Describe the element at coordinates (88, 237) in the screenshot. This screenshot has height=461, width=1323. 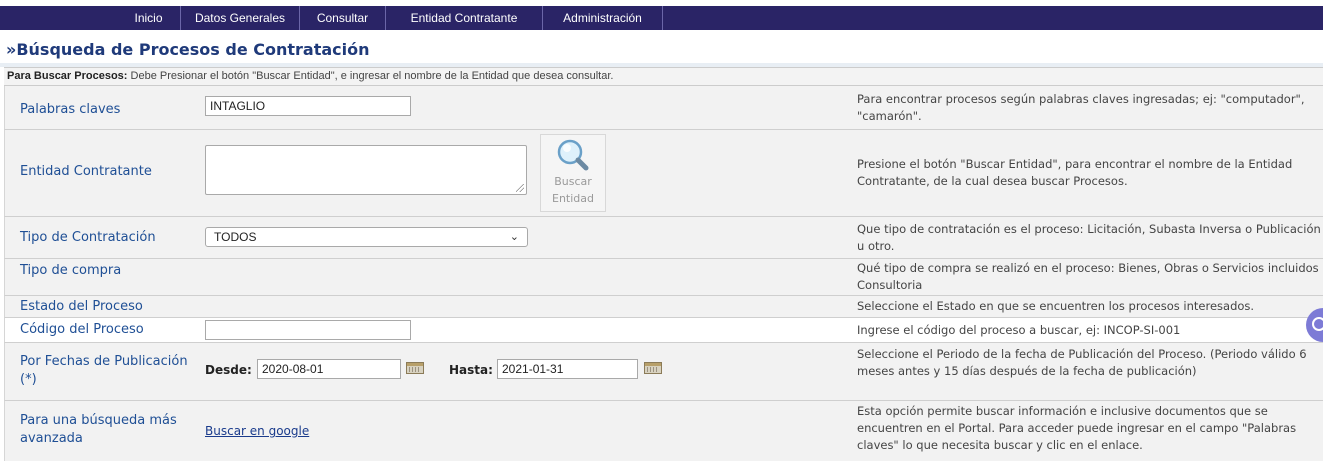
I see `contract-type-label: Tipo de Contratación` at that location.